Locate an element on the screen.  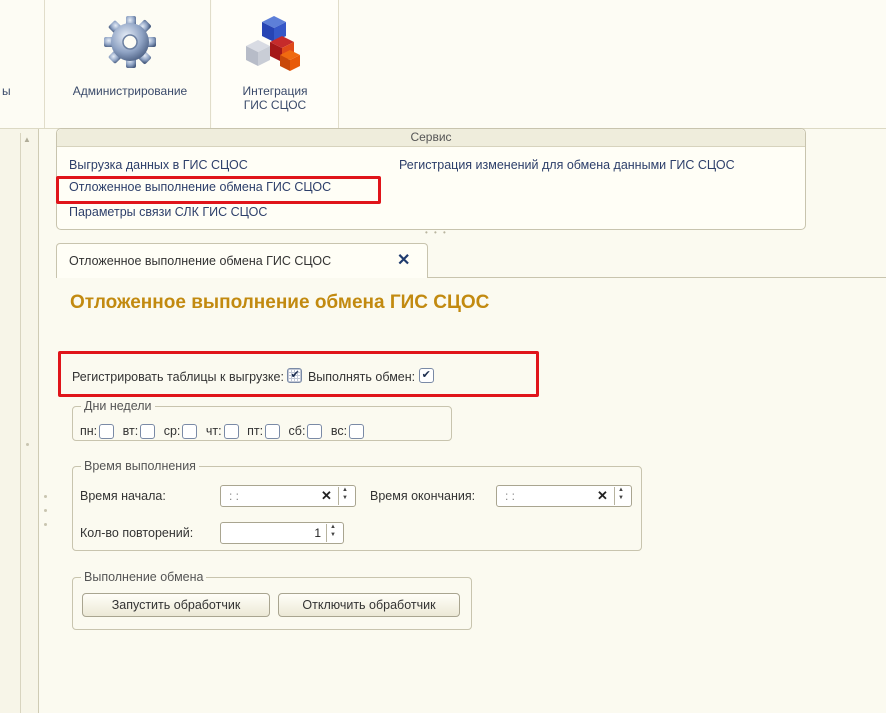
section-administration: Администрирование is located at coordinates (130, 64).